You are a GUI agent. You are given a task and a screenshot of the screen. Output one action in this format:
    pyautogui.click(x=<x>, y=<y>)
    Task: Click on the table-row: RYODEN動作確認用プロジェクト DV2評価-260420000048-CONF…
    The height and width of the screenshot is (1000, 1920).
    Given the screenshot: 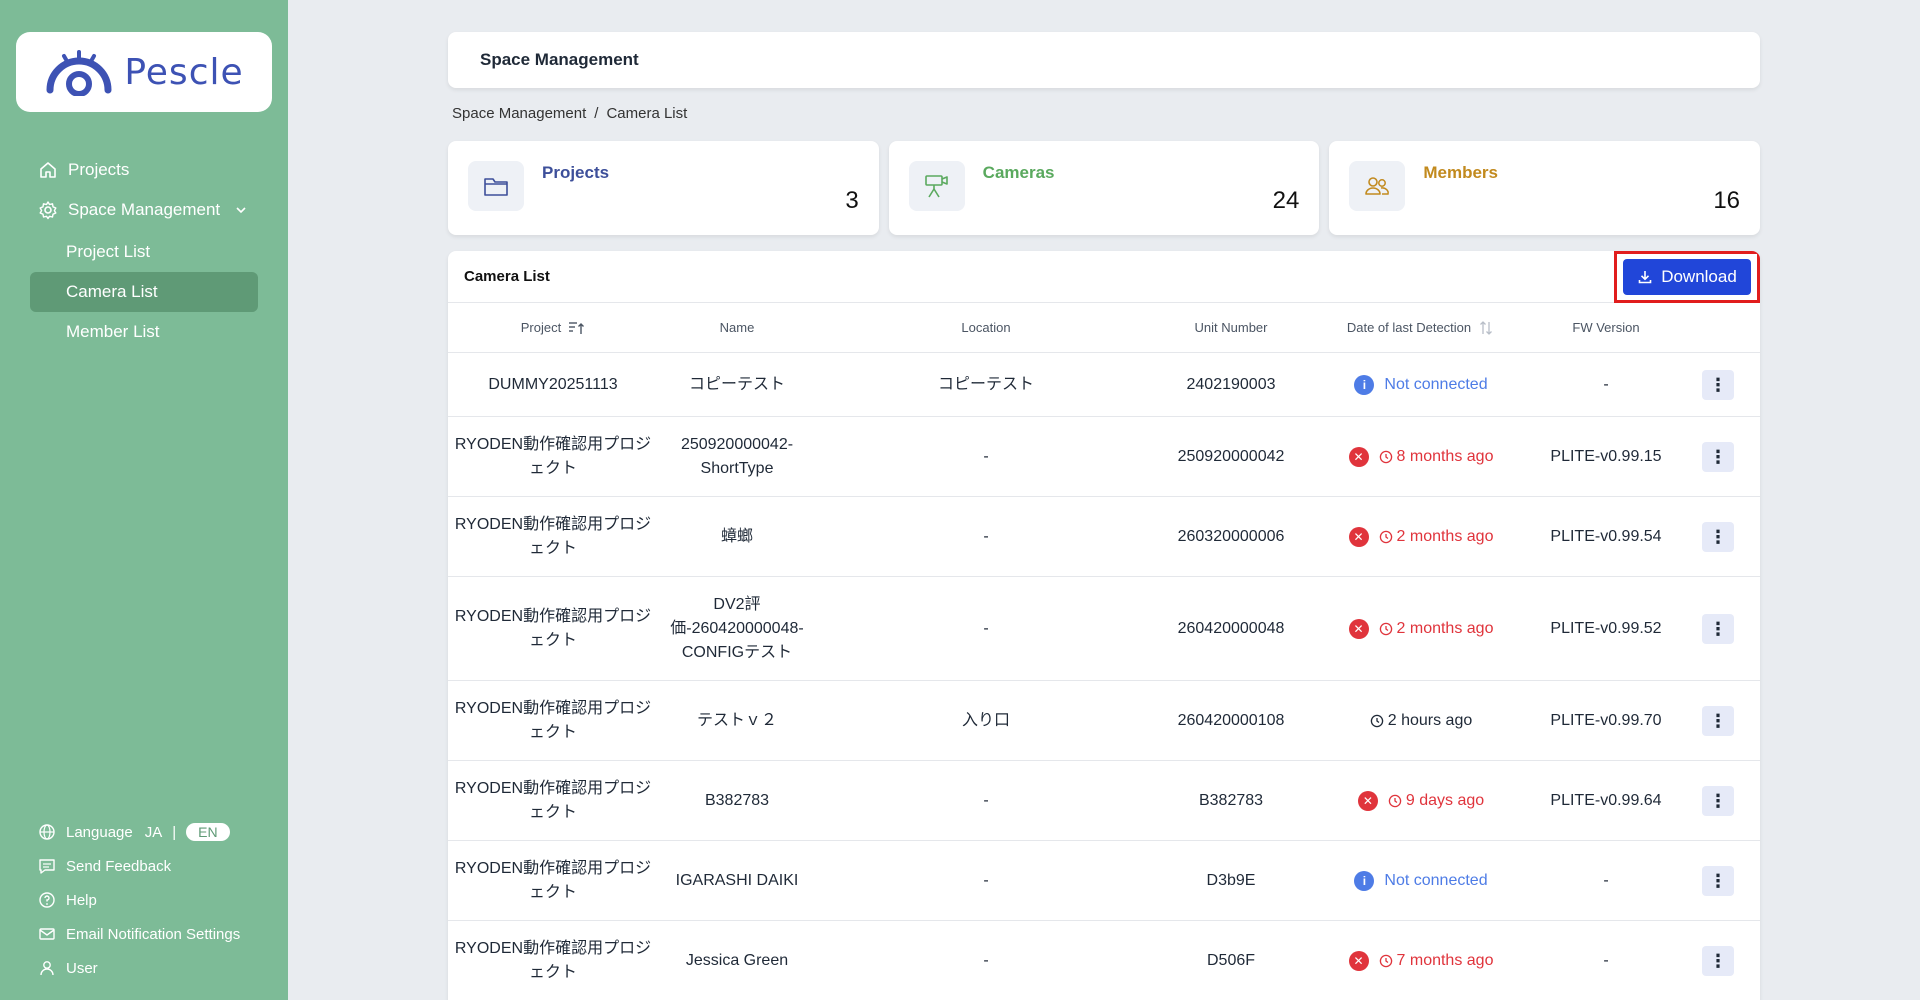 What is the action you would take?
    pyautogui.click(x=1104, y=629)
    